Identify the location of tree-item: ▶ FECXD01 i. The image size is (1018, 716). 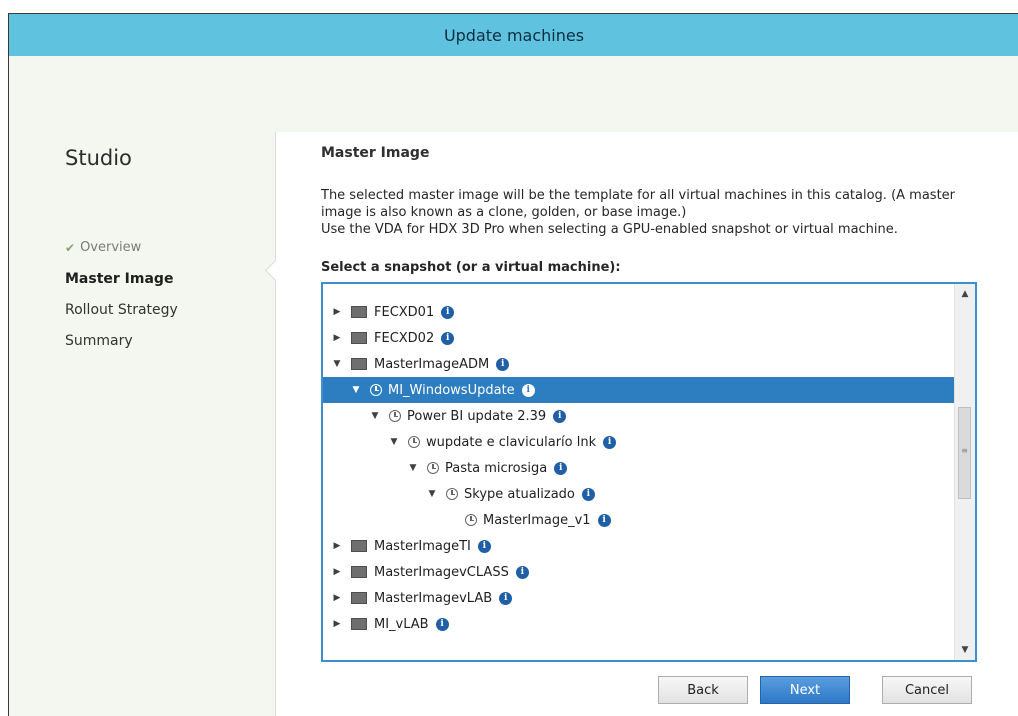
(638, 312).